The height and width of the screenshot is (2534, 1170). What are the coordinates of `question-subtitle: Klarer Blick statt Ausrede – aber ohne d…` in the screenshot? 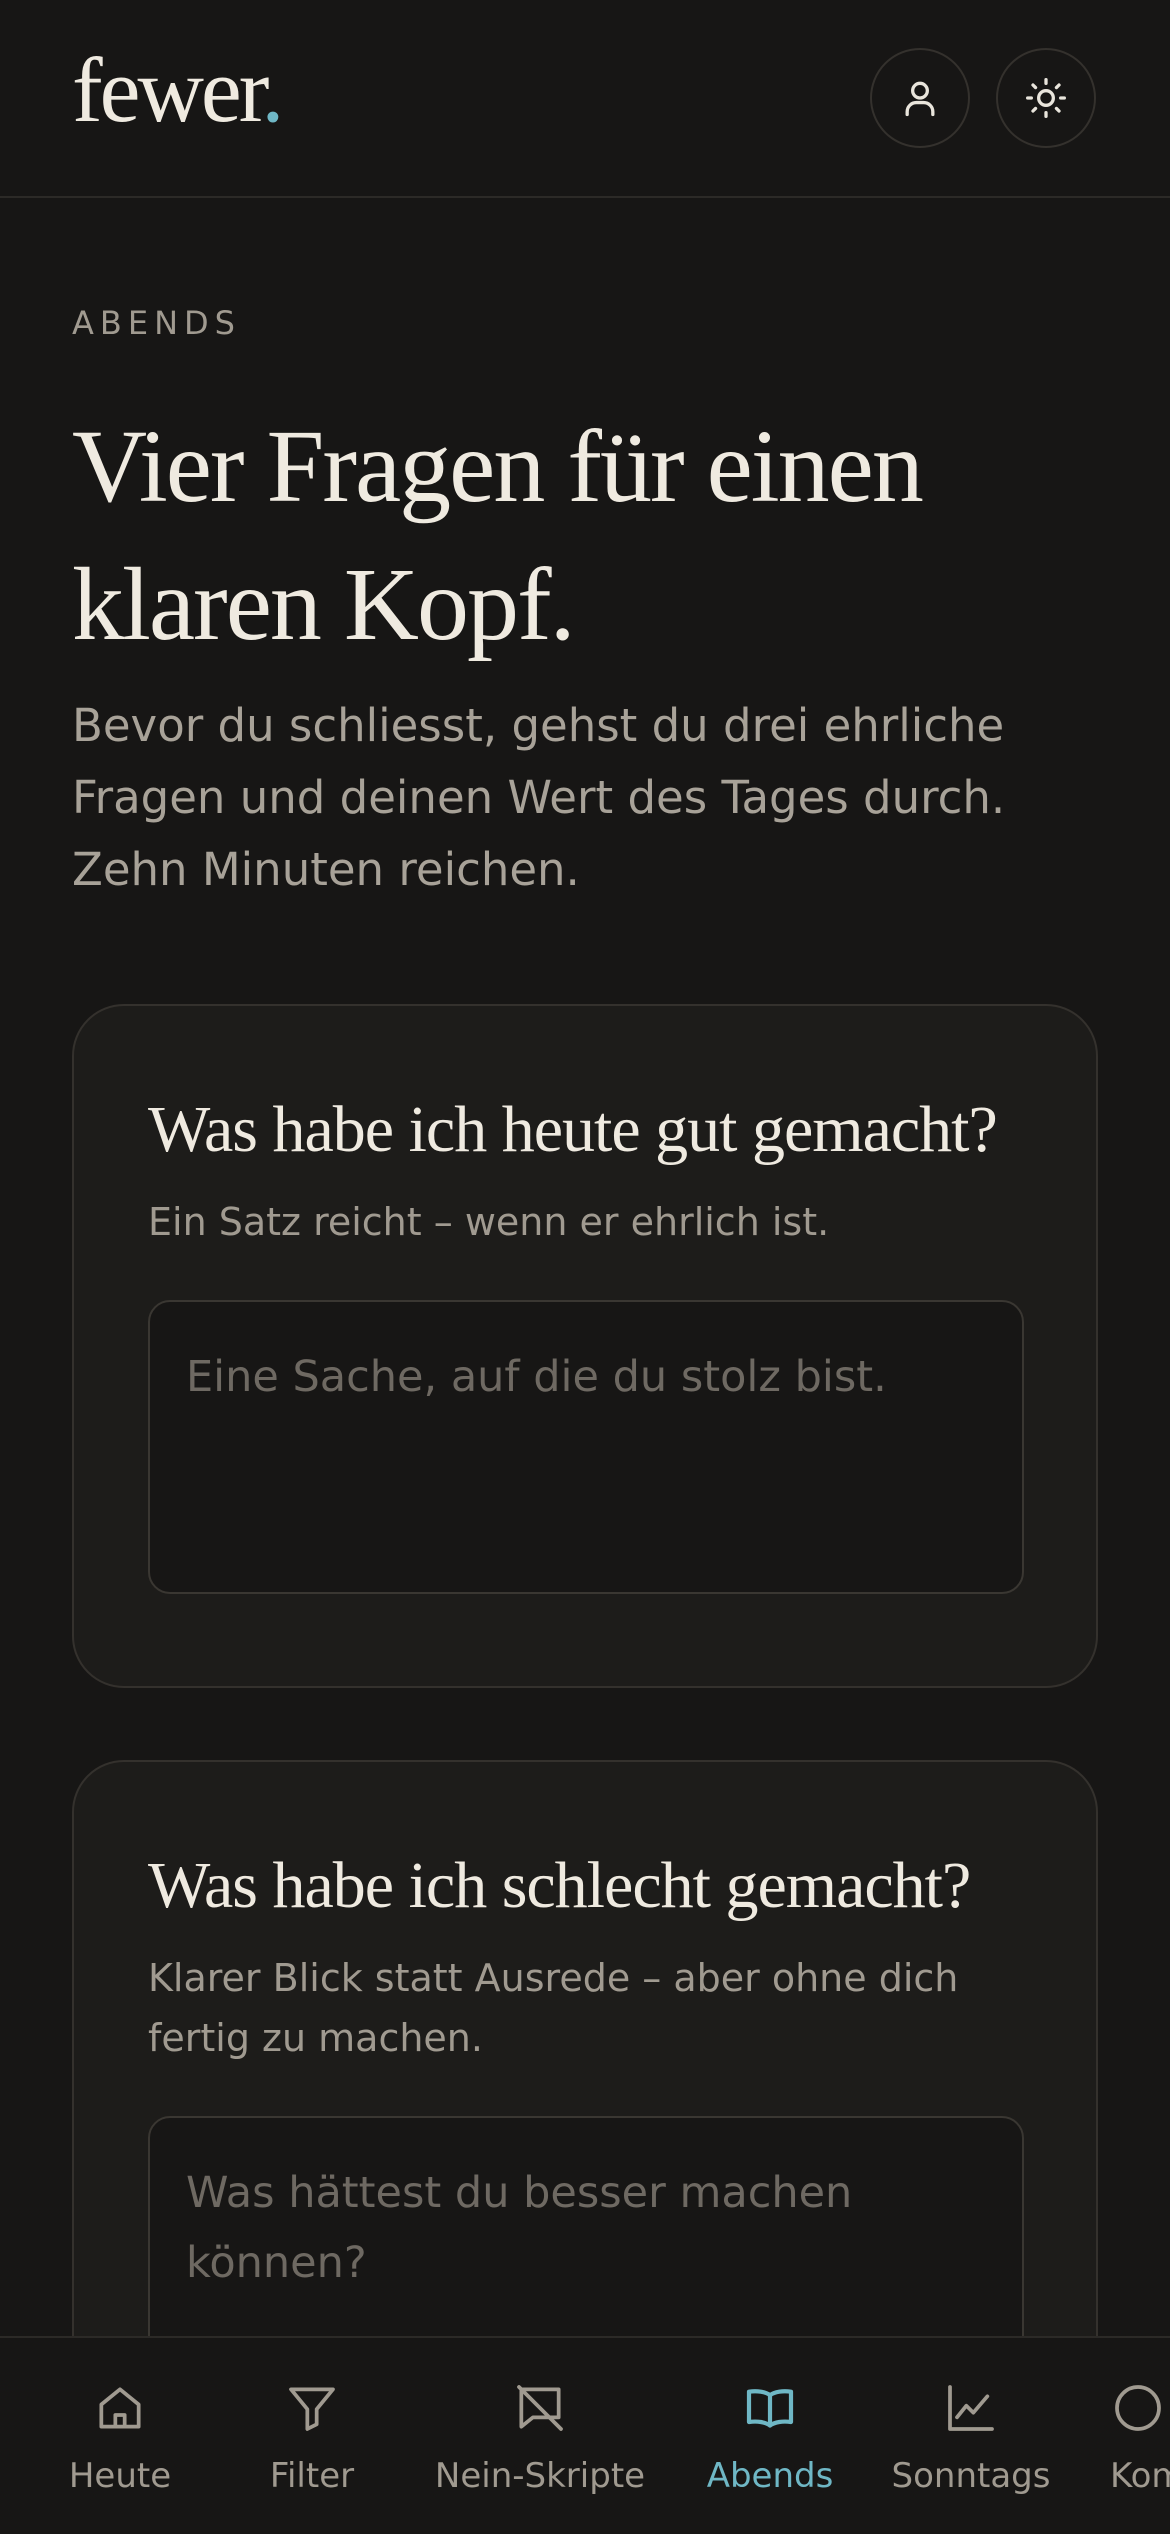 It's located at (553, 2008).